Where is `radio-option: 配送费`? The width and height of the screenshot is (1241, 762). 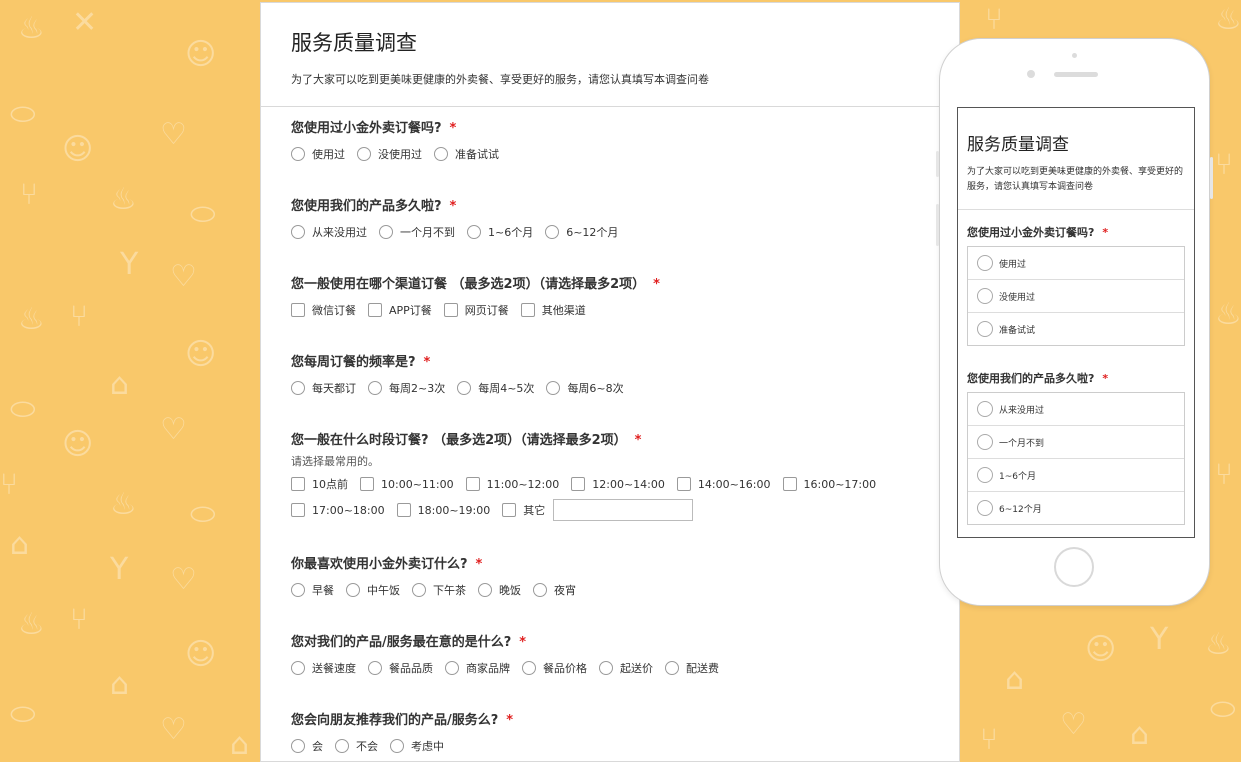
radio-option: 配送费 is located at coordinates (692, 668).